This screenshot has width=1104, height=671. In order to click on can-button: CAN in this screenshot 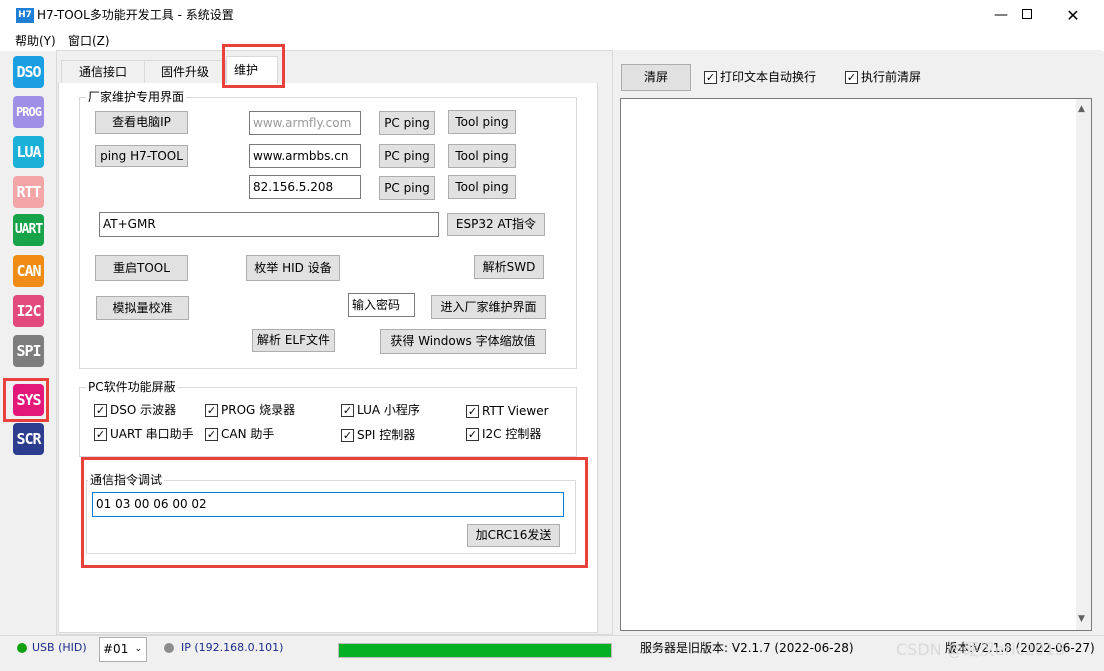, I will do `click(28, 271)`.